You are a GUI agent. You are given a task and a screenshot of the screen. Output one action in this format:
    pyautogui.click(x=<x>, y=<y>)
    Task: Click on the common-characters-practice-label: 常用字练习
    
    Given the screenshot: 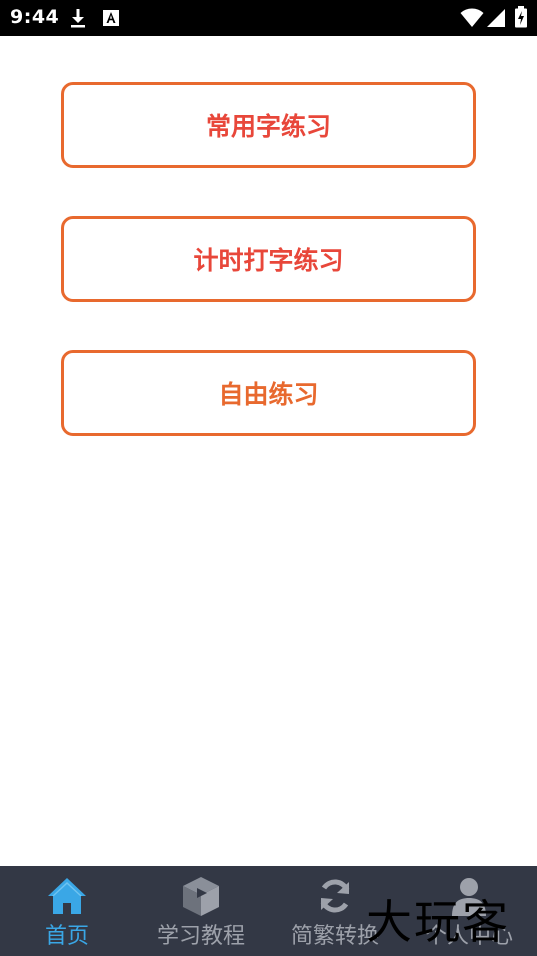 What is the action you would take?
    pyautogui.click(x=268, y=126)
    